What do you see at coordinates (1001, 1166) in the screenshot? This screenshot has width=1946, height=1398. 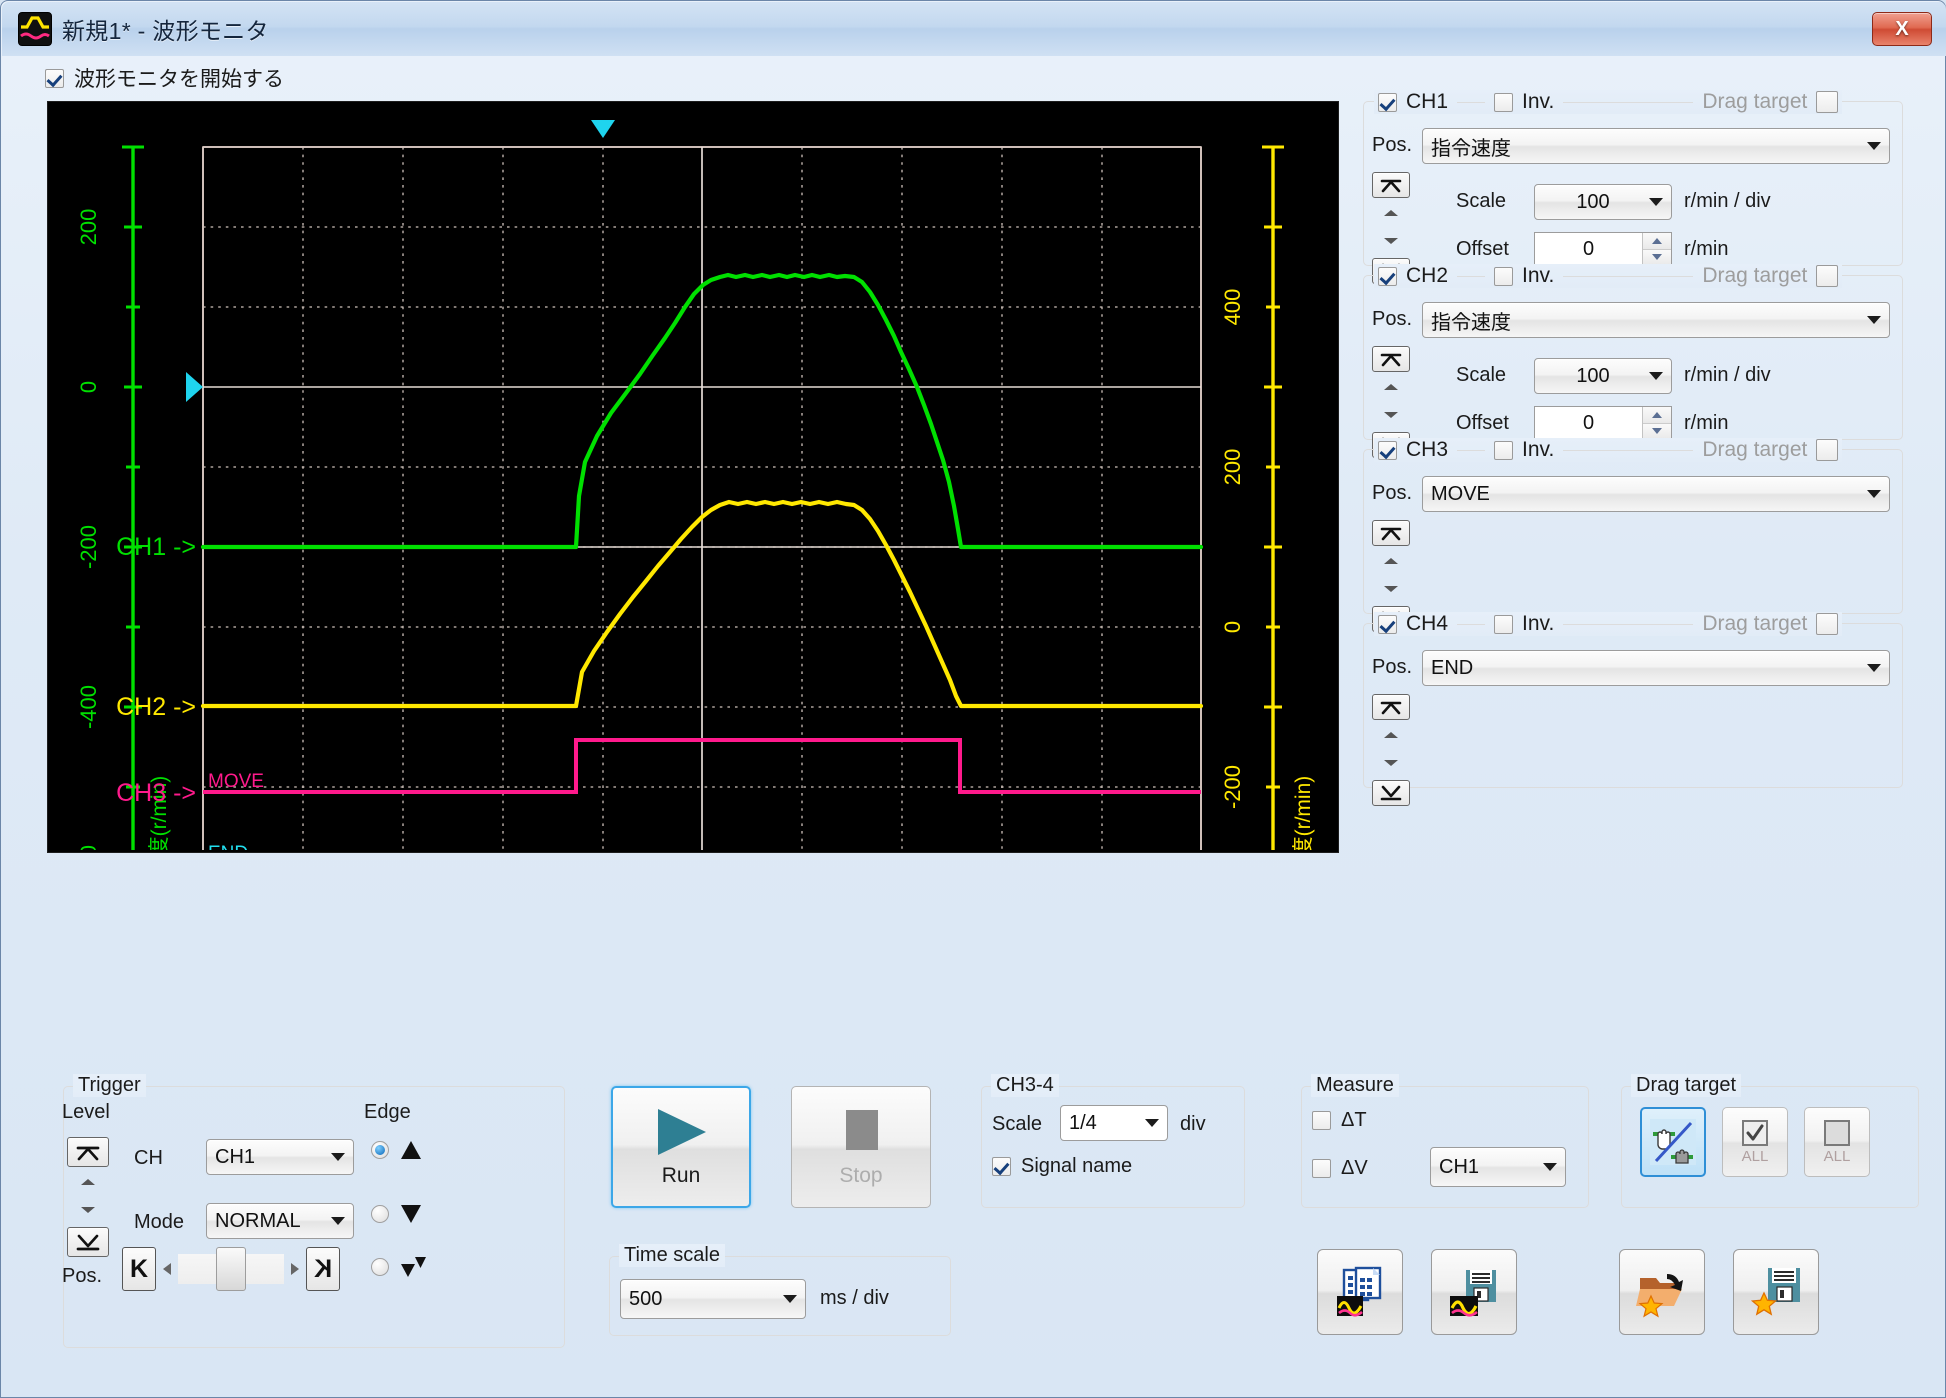 I see `ch34-signal-name-checkbox` at bounding box center [1001, 1166].